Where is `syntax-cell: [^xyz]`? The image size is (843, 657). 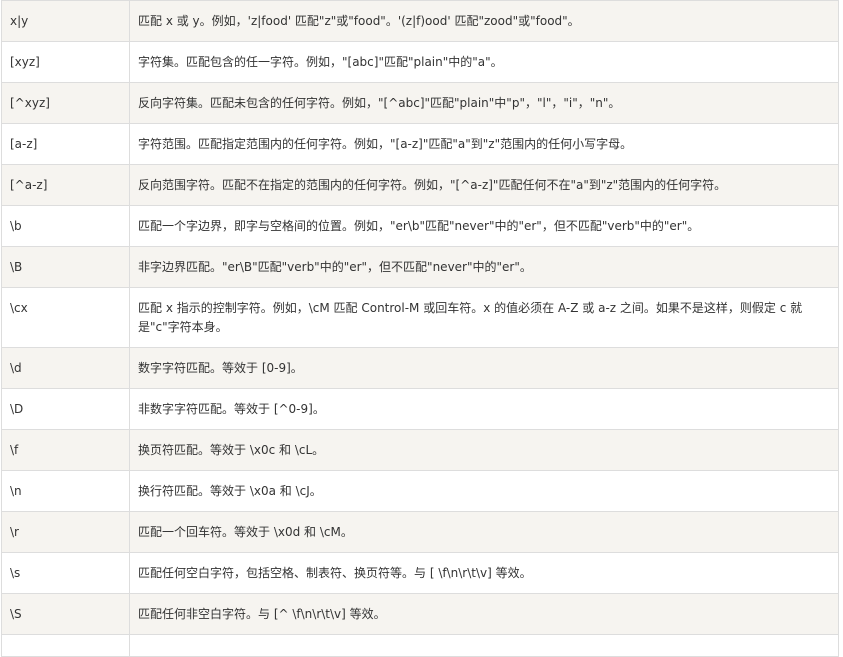 syntax-cell: [^xyz] is located at coordinates (65, 103).